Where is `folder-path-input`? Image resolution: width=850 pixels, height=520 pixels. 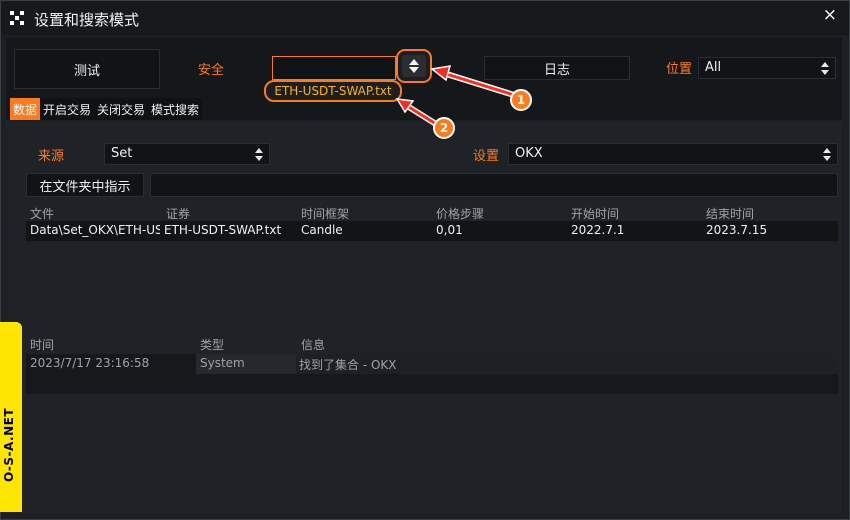
folder-path-input is located at coordinates (494, 185).